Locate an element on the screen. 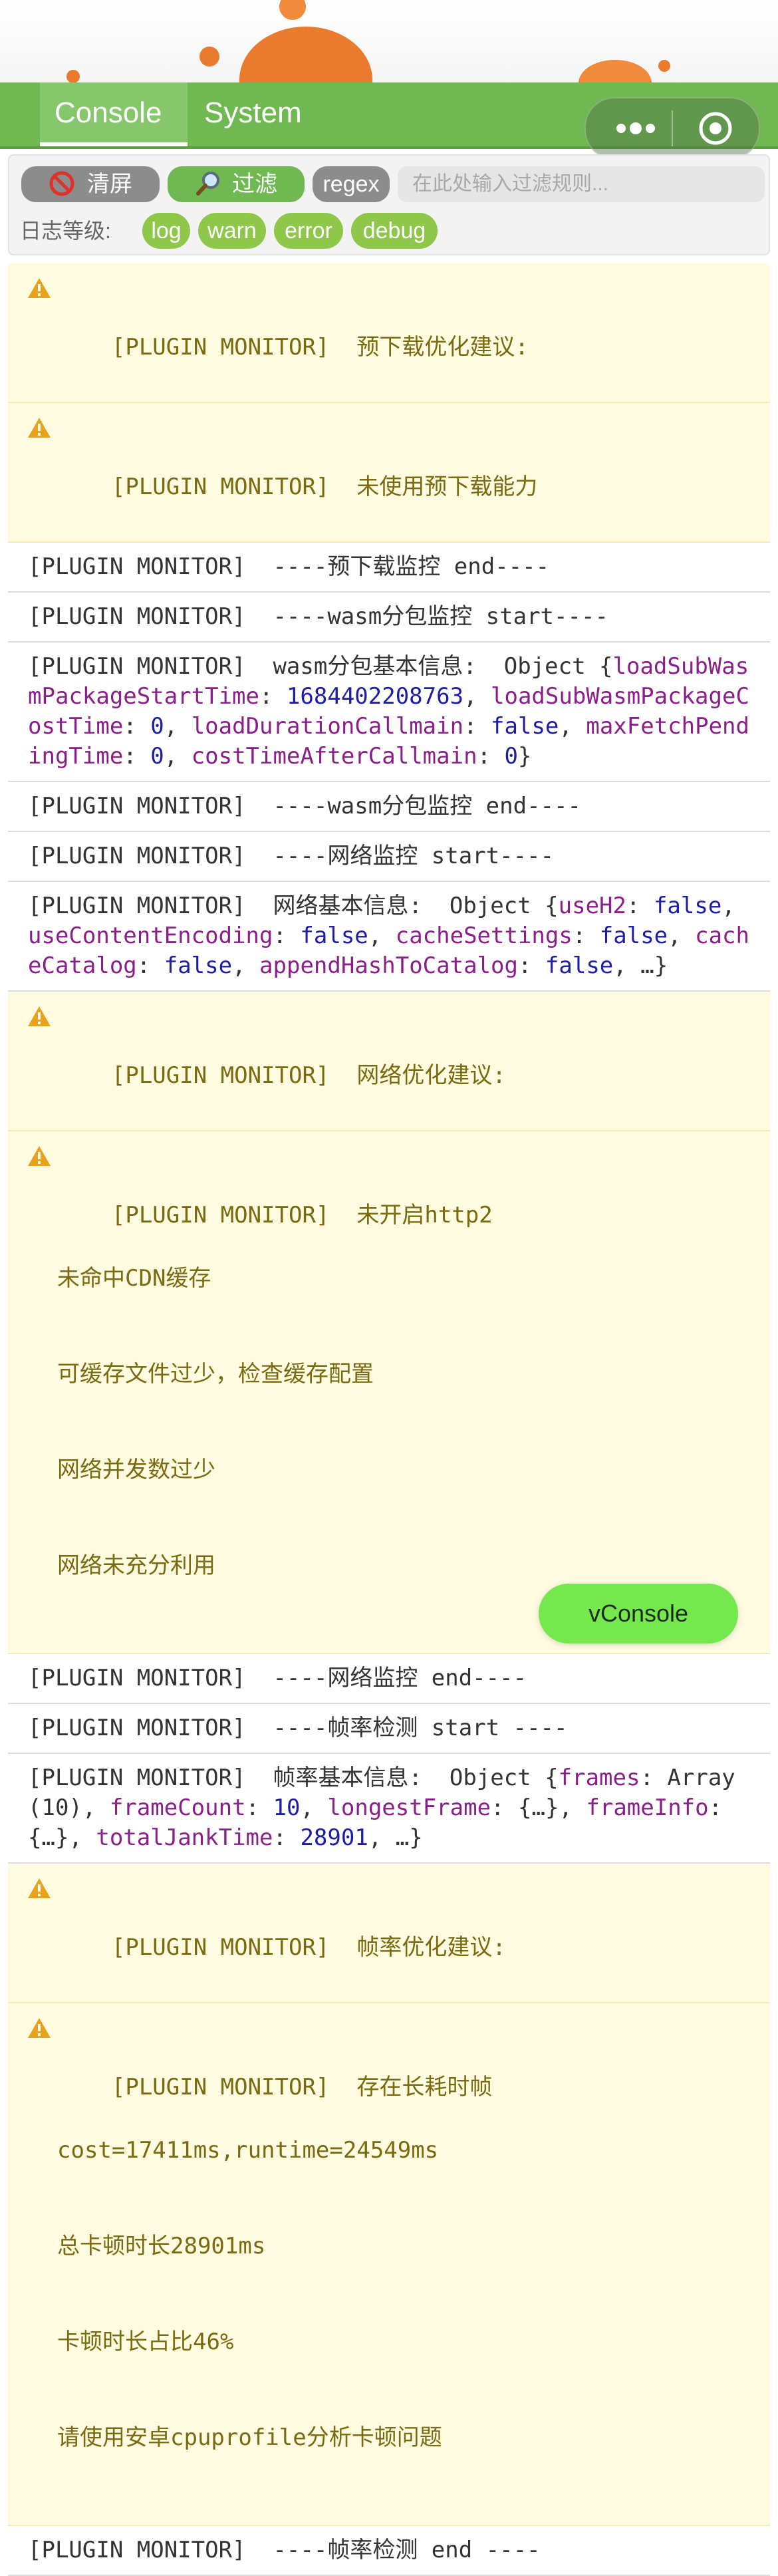  more-icon is located at coordinates (634, 128).